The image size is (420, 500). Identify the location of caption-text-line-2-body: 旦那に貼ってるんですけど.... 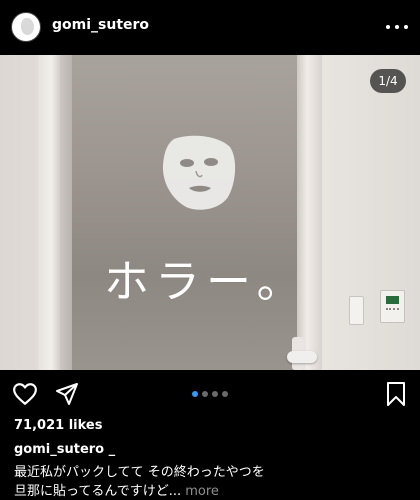
(98, 491).